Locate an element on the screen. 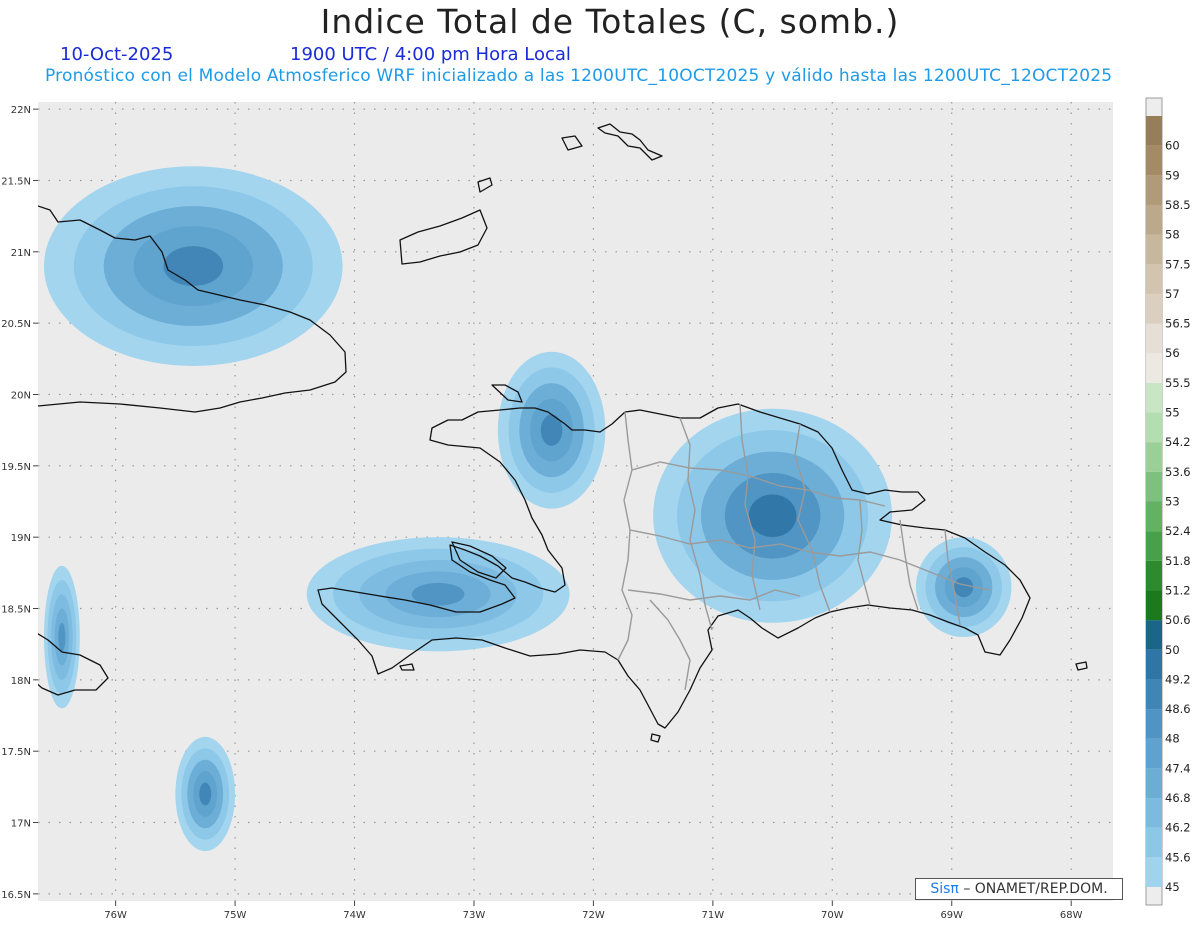 The width and height of the screenshot is (1200, 927). colorbar-label: 53 is located at coordinates (1172, 502).